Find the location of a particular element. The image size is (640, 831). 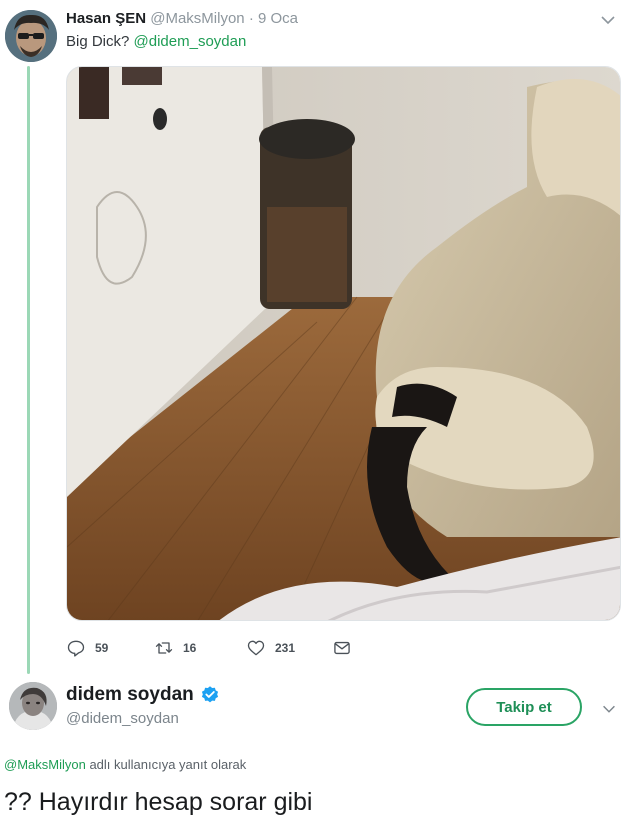

mention-link: @MaksMilyon is located at coordinates (45, 764).